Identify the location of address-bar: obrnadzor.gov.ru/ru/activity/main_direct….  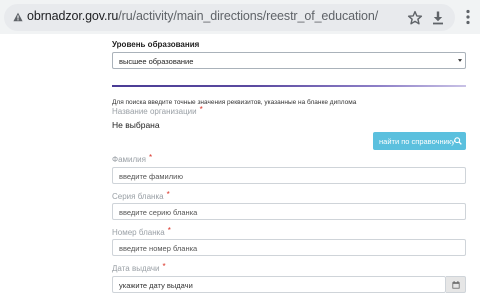
(229, 17).